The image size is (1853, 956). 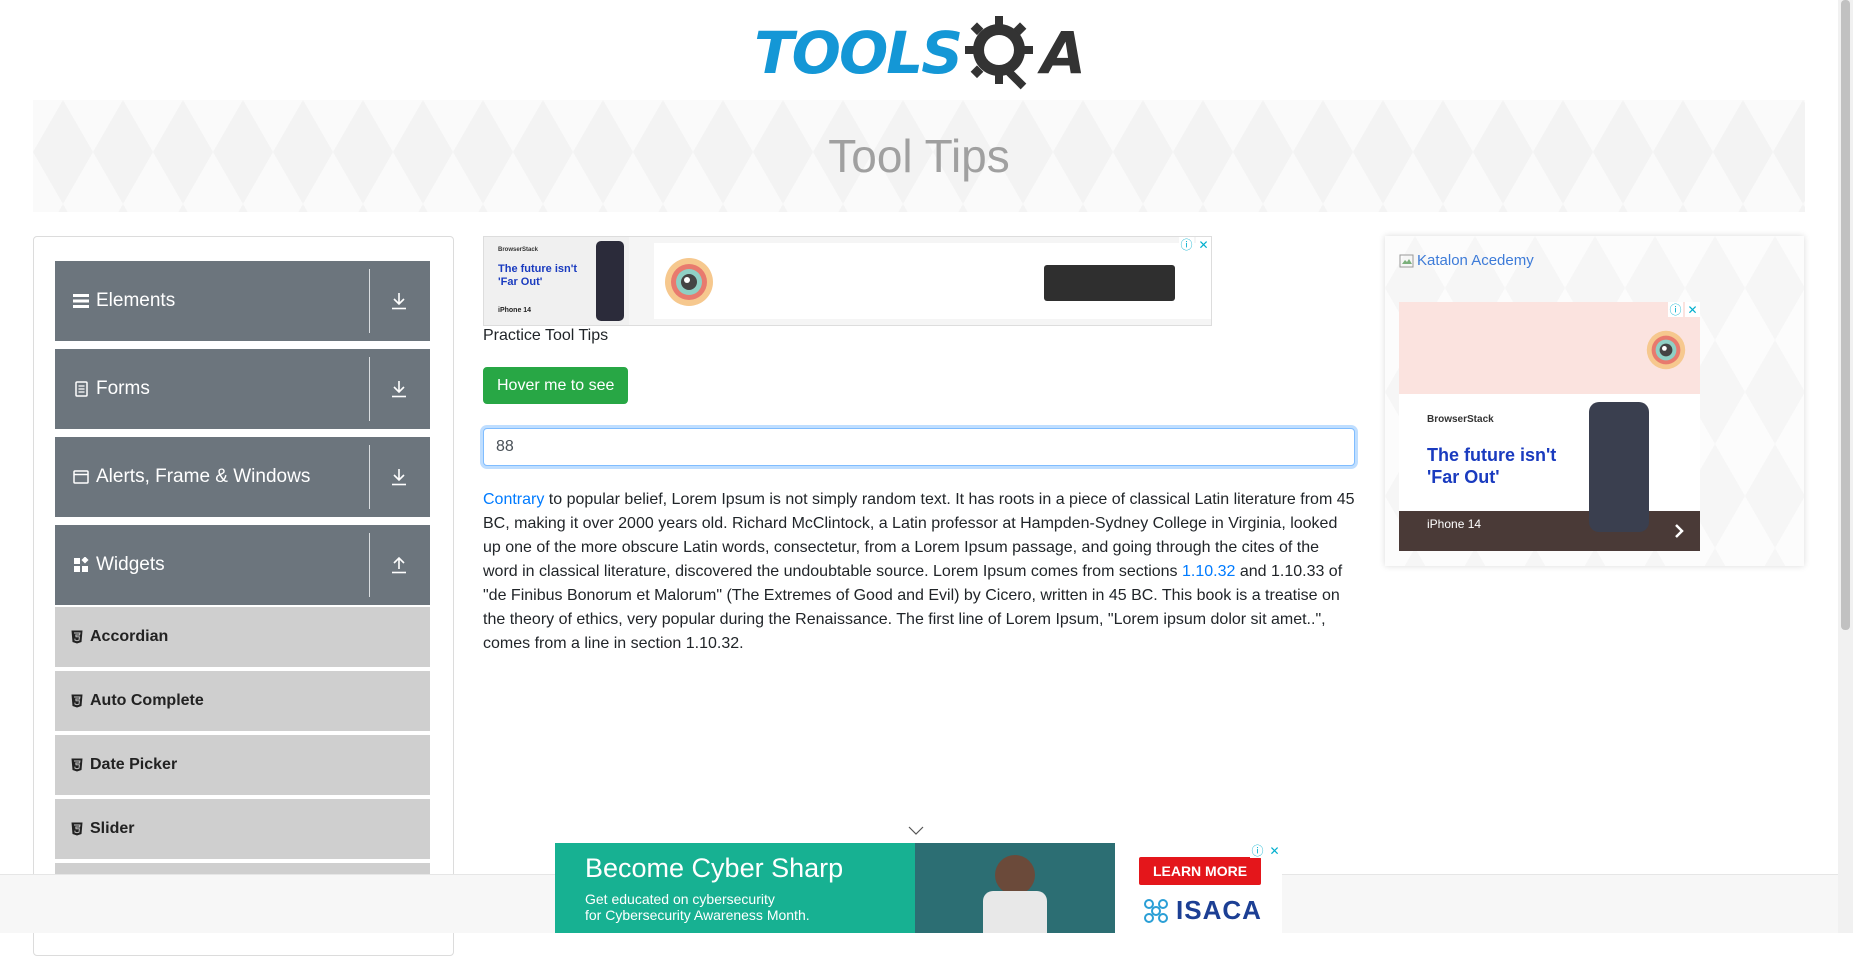 What do you see at coordinates (680, 899) in the screenshot?
I see `ad-subtext-line1: Get educated on cybersecurity` at bounding box center [680, 899].